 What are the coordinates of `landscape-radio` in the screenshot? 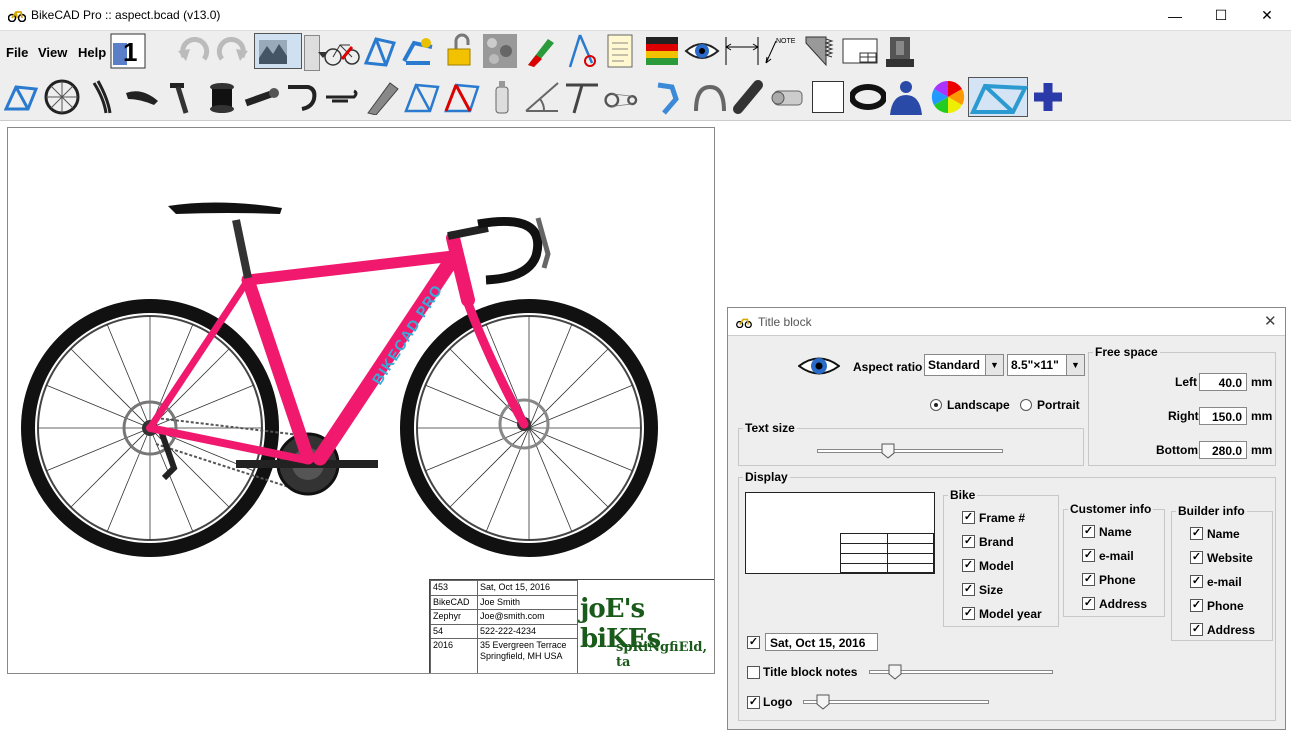 It's located at (936, 405).